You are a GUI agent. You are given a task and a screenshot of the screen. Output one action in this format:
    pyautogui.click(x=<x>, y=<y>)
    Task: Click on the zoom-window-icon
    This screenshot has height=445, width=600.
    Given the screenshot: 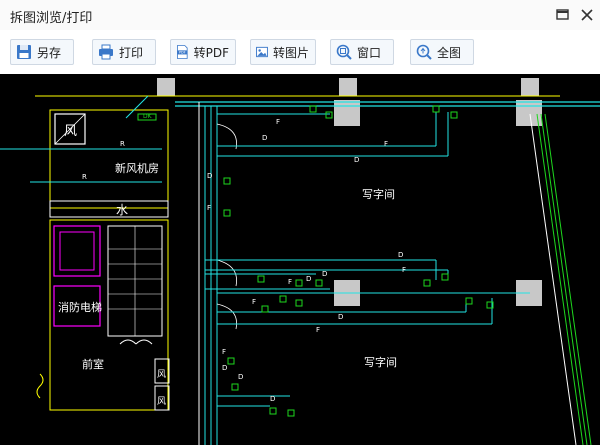 What is the action you would take?
    pyautogui.click(x=344, y=52)
    